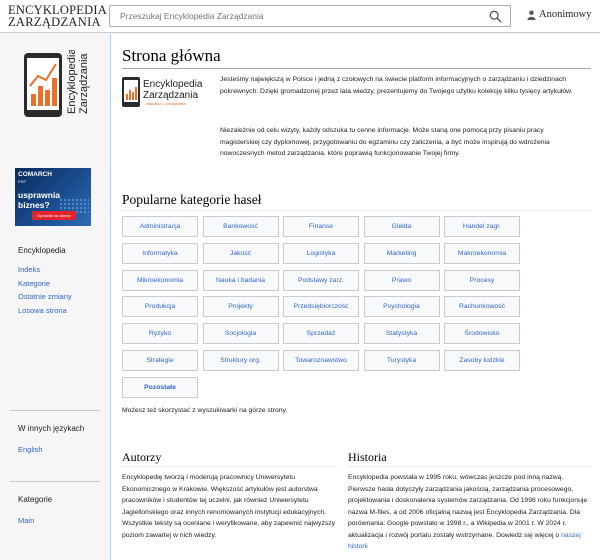 The height and width of the screenshot is (560, 600). I want to click on languages-portal: W innych językach English, so click(55, 433).